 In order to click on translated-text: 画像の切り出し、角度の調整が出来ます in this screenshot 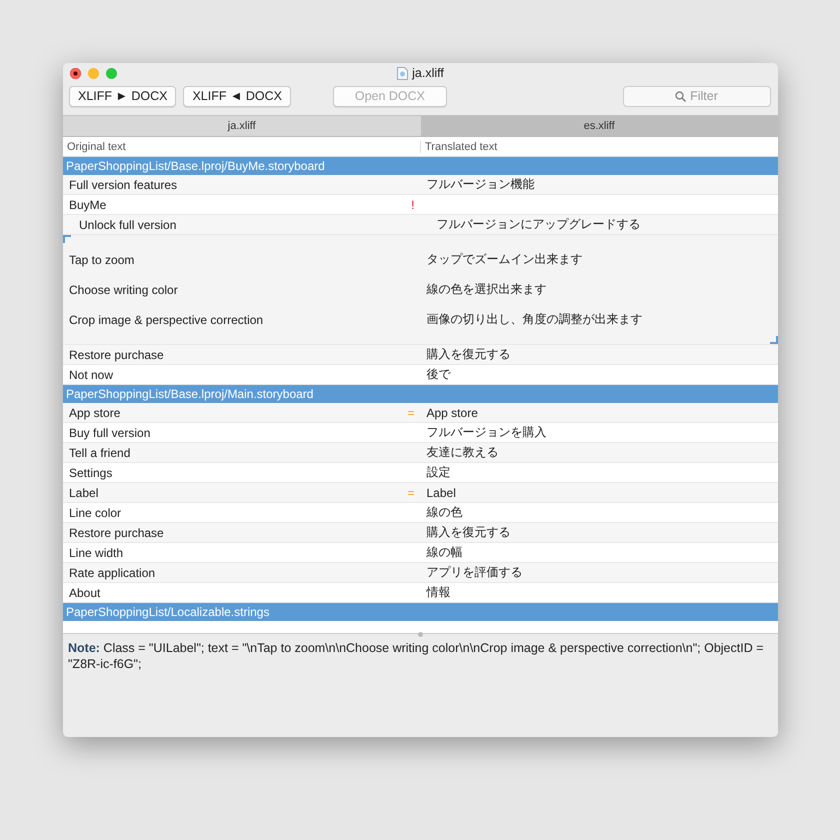, I will do `click(534, 319)`.